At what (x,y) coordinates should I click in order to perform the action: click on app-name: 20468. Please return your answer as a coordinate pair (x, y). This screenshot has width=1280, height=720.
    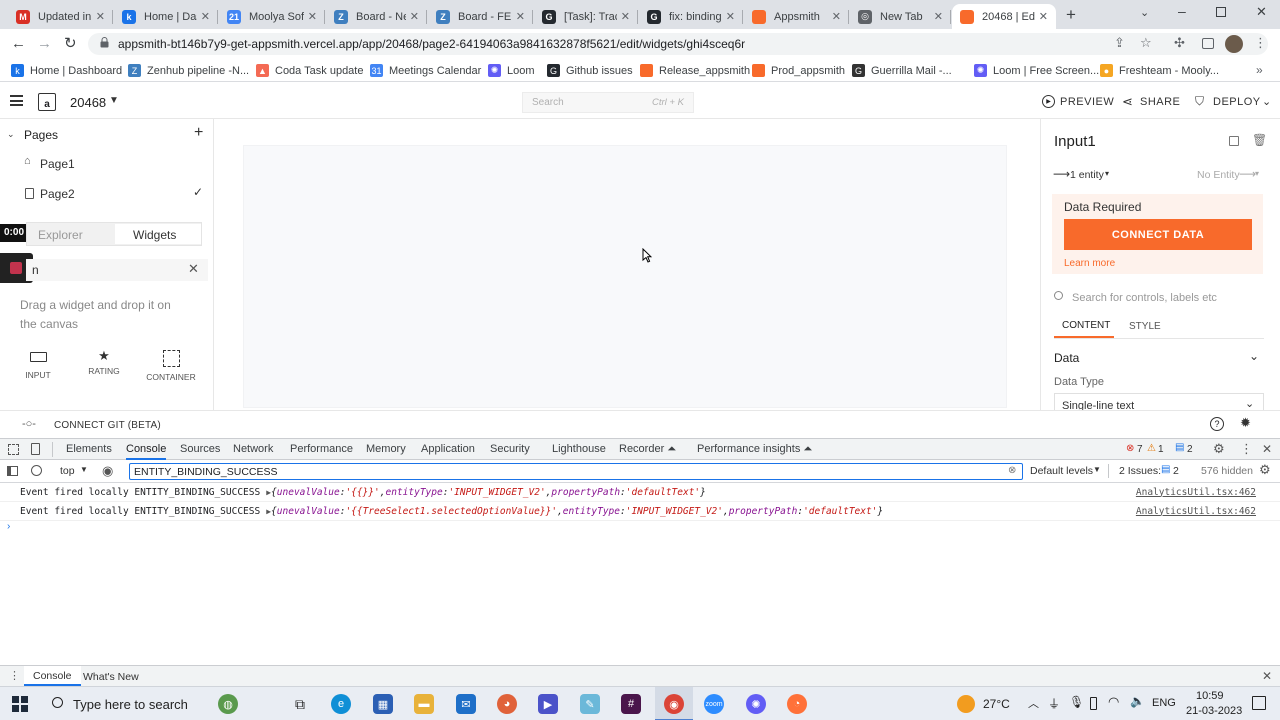
    Looking at the image, I should click on (88, 102).